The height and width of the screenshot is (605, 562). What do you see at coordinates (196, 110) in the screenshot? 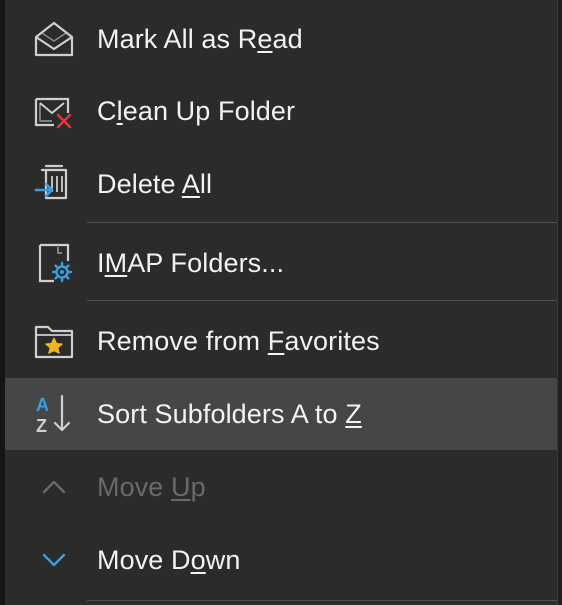
I see `menu-item-label: Clean Up Folder` at bounding box center [196, 110].